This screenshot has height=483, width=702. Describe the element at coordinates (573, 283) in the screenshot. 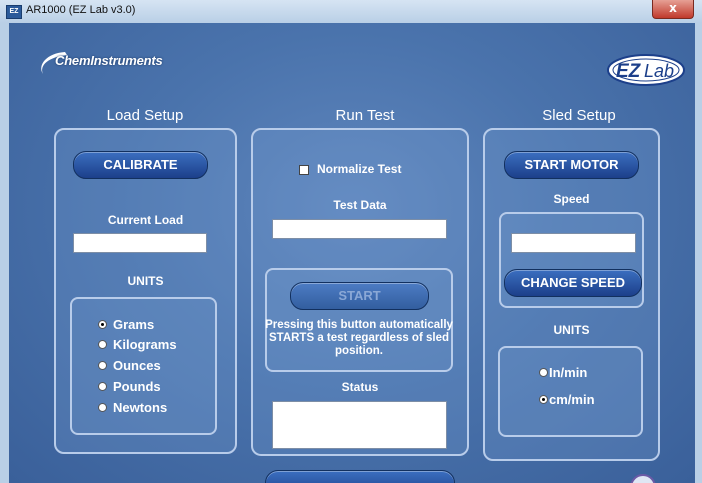

I see `change-speed-button: CHANGE SPEED` at that location.